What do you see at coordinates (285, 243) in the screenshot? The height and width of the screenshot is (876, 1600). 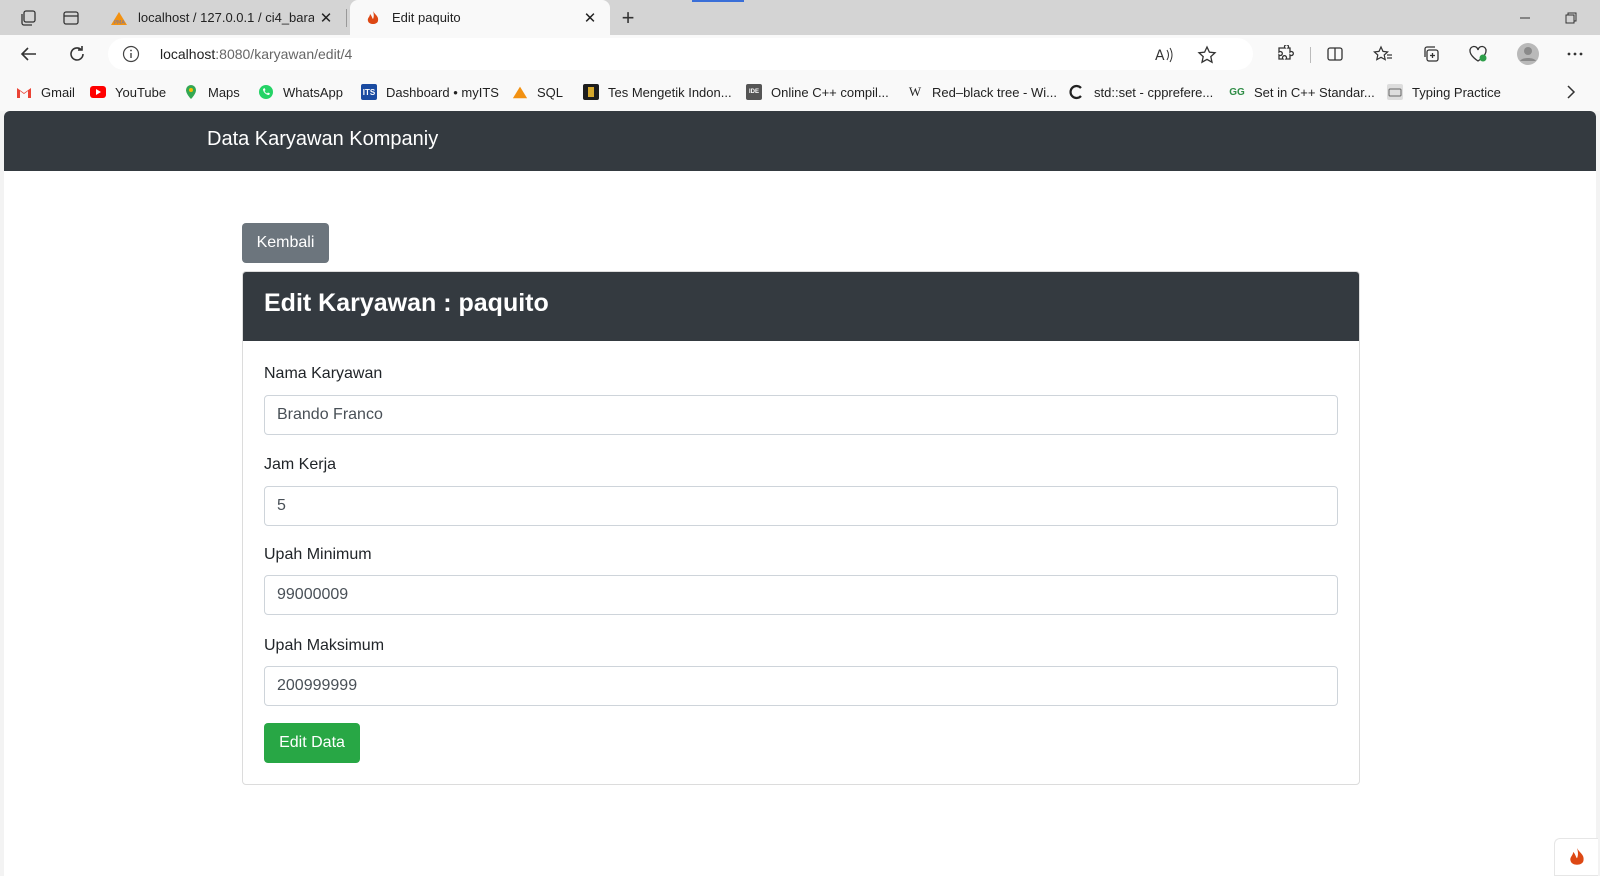 I see `back-button: Kembali` at bounding box center [285, 243].